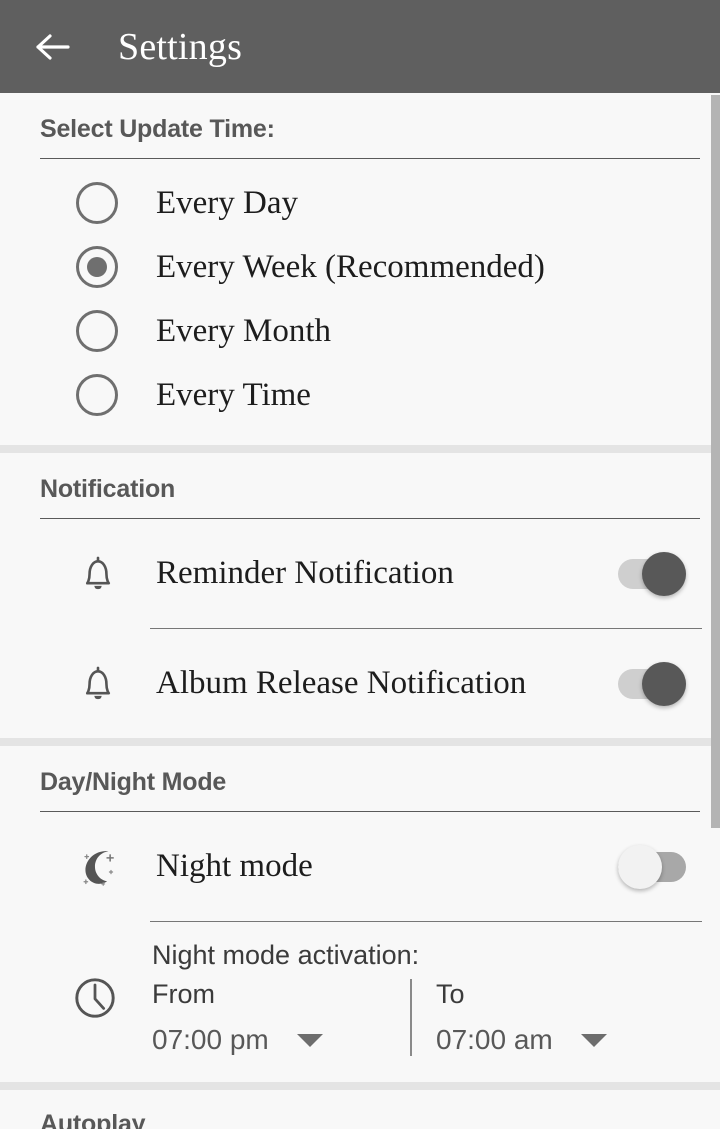  What do you see at coordinates (494, 1039) in the screenshot?
I see `to-time-value: 07:00 am` at bounding box center [494, 1039].